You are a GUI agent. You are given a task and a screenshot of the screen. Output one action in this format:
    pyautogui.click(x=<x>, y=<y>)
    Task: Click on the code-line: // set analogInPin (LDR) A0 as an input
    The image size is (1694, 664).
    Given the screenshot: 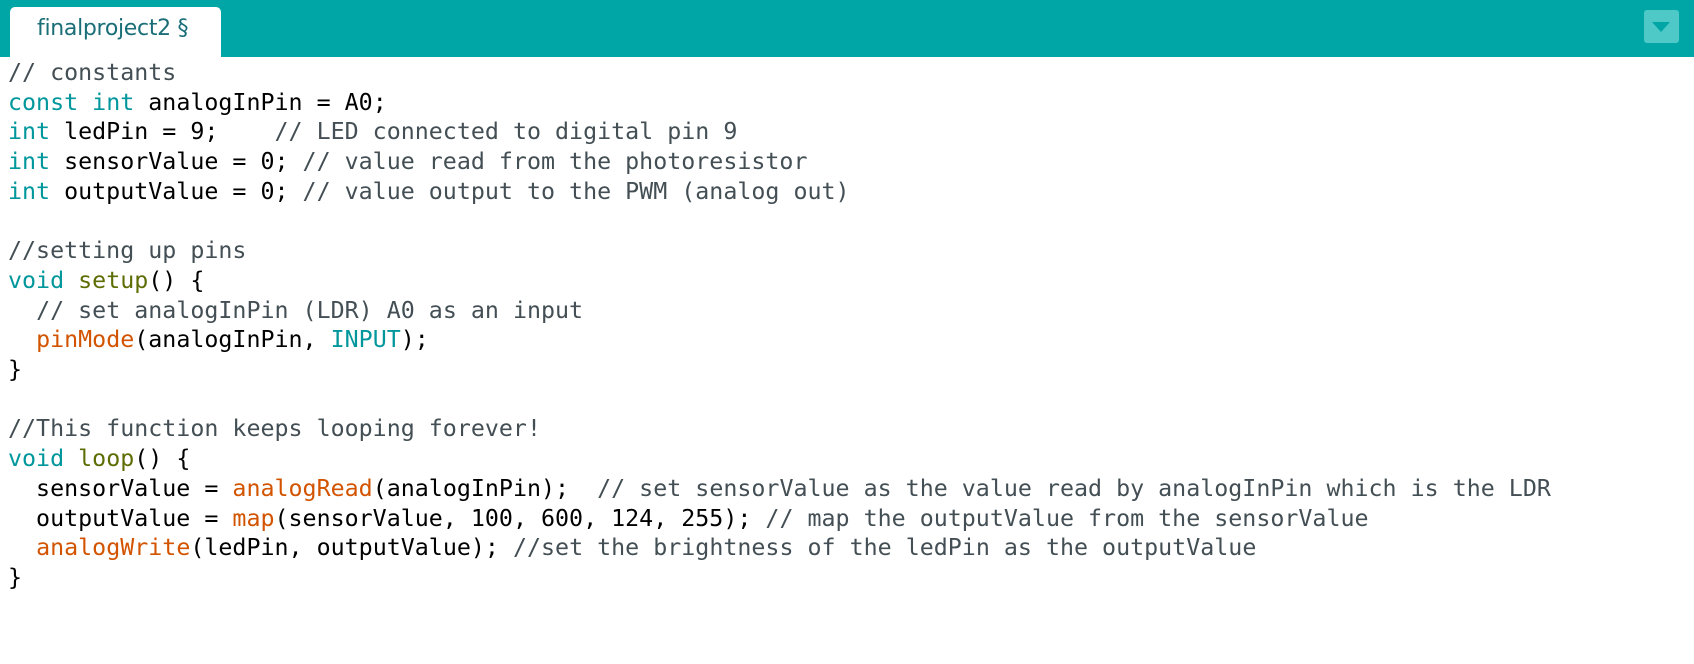 What is the action you would take?
    pyautogui.click(x=295, y=311)
    